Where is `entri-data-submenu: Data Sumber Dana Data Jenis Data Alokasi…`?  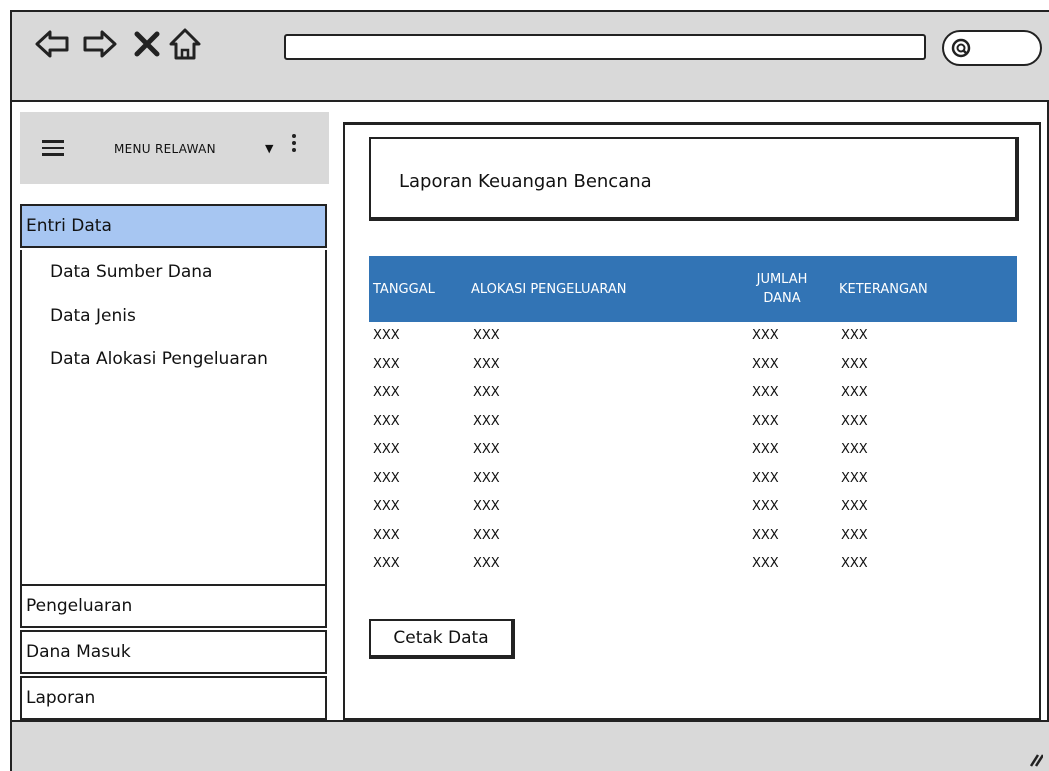 entri-data-submenu: Data Sumber Dana Data Jenis Data Alokasi… is located at coordinates (173, 417).